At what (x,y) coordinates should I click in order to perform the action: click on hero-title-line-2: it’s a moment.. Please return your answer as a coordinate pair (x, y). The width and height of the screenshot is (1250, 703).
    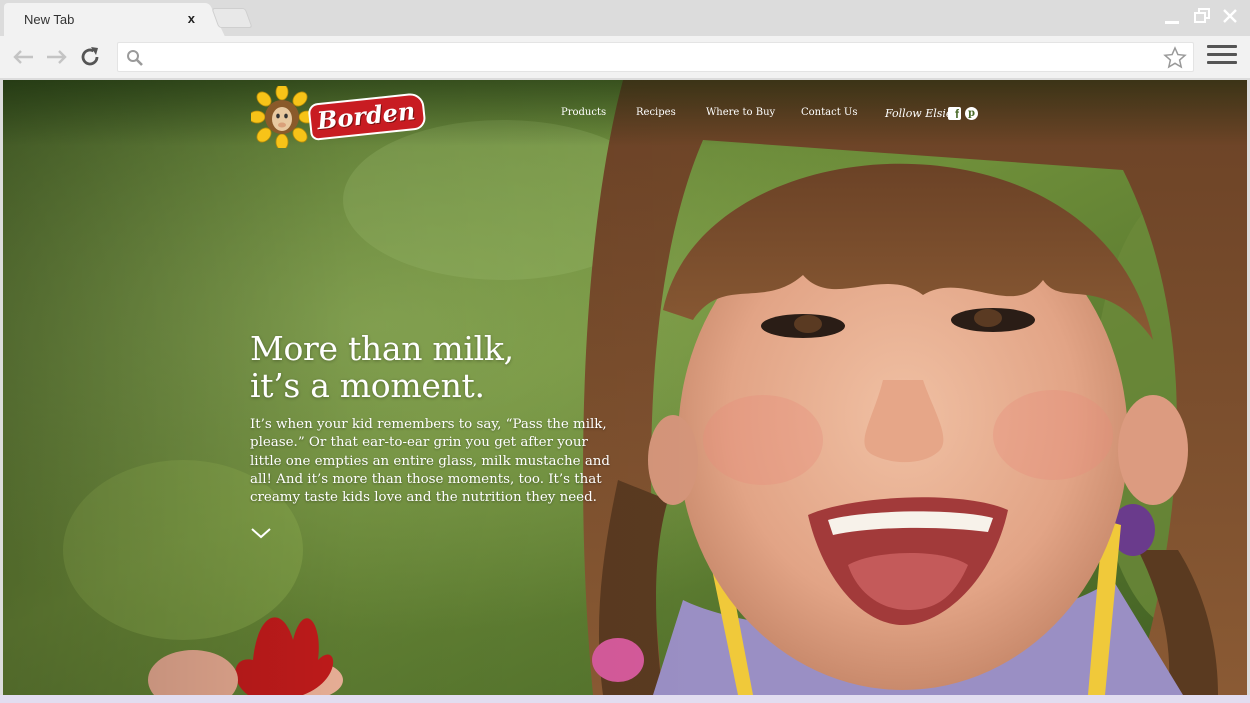
    Looking at the image, I should click on (367, 385).